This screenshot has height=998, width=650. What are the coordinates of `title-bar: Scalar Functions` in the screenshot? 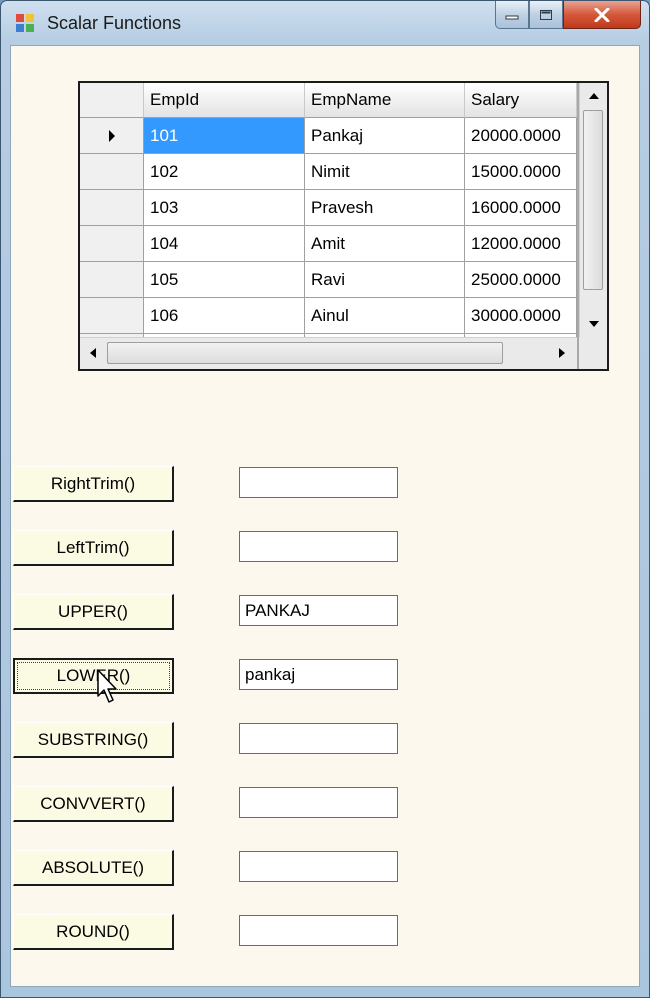 It's located at (325, 23).